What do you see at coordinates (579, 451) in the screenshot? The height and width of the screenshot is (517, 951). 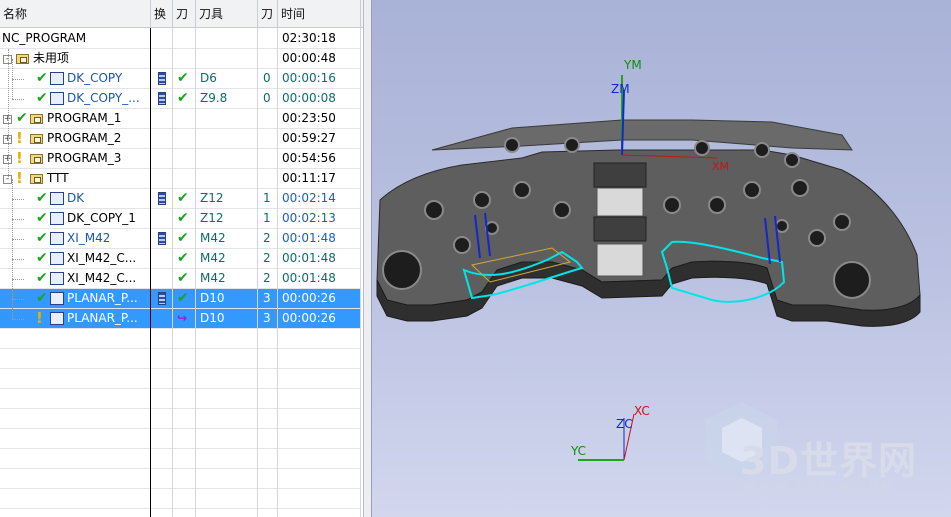 I see `axis-label-yc: YC` at bounding box center [579, 451].